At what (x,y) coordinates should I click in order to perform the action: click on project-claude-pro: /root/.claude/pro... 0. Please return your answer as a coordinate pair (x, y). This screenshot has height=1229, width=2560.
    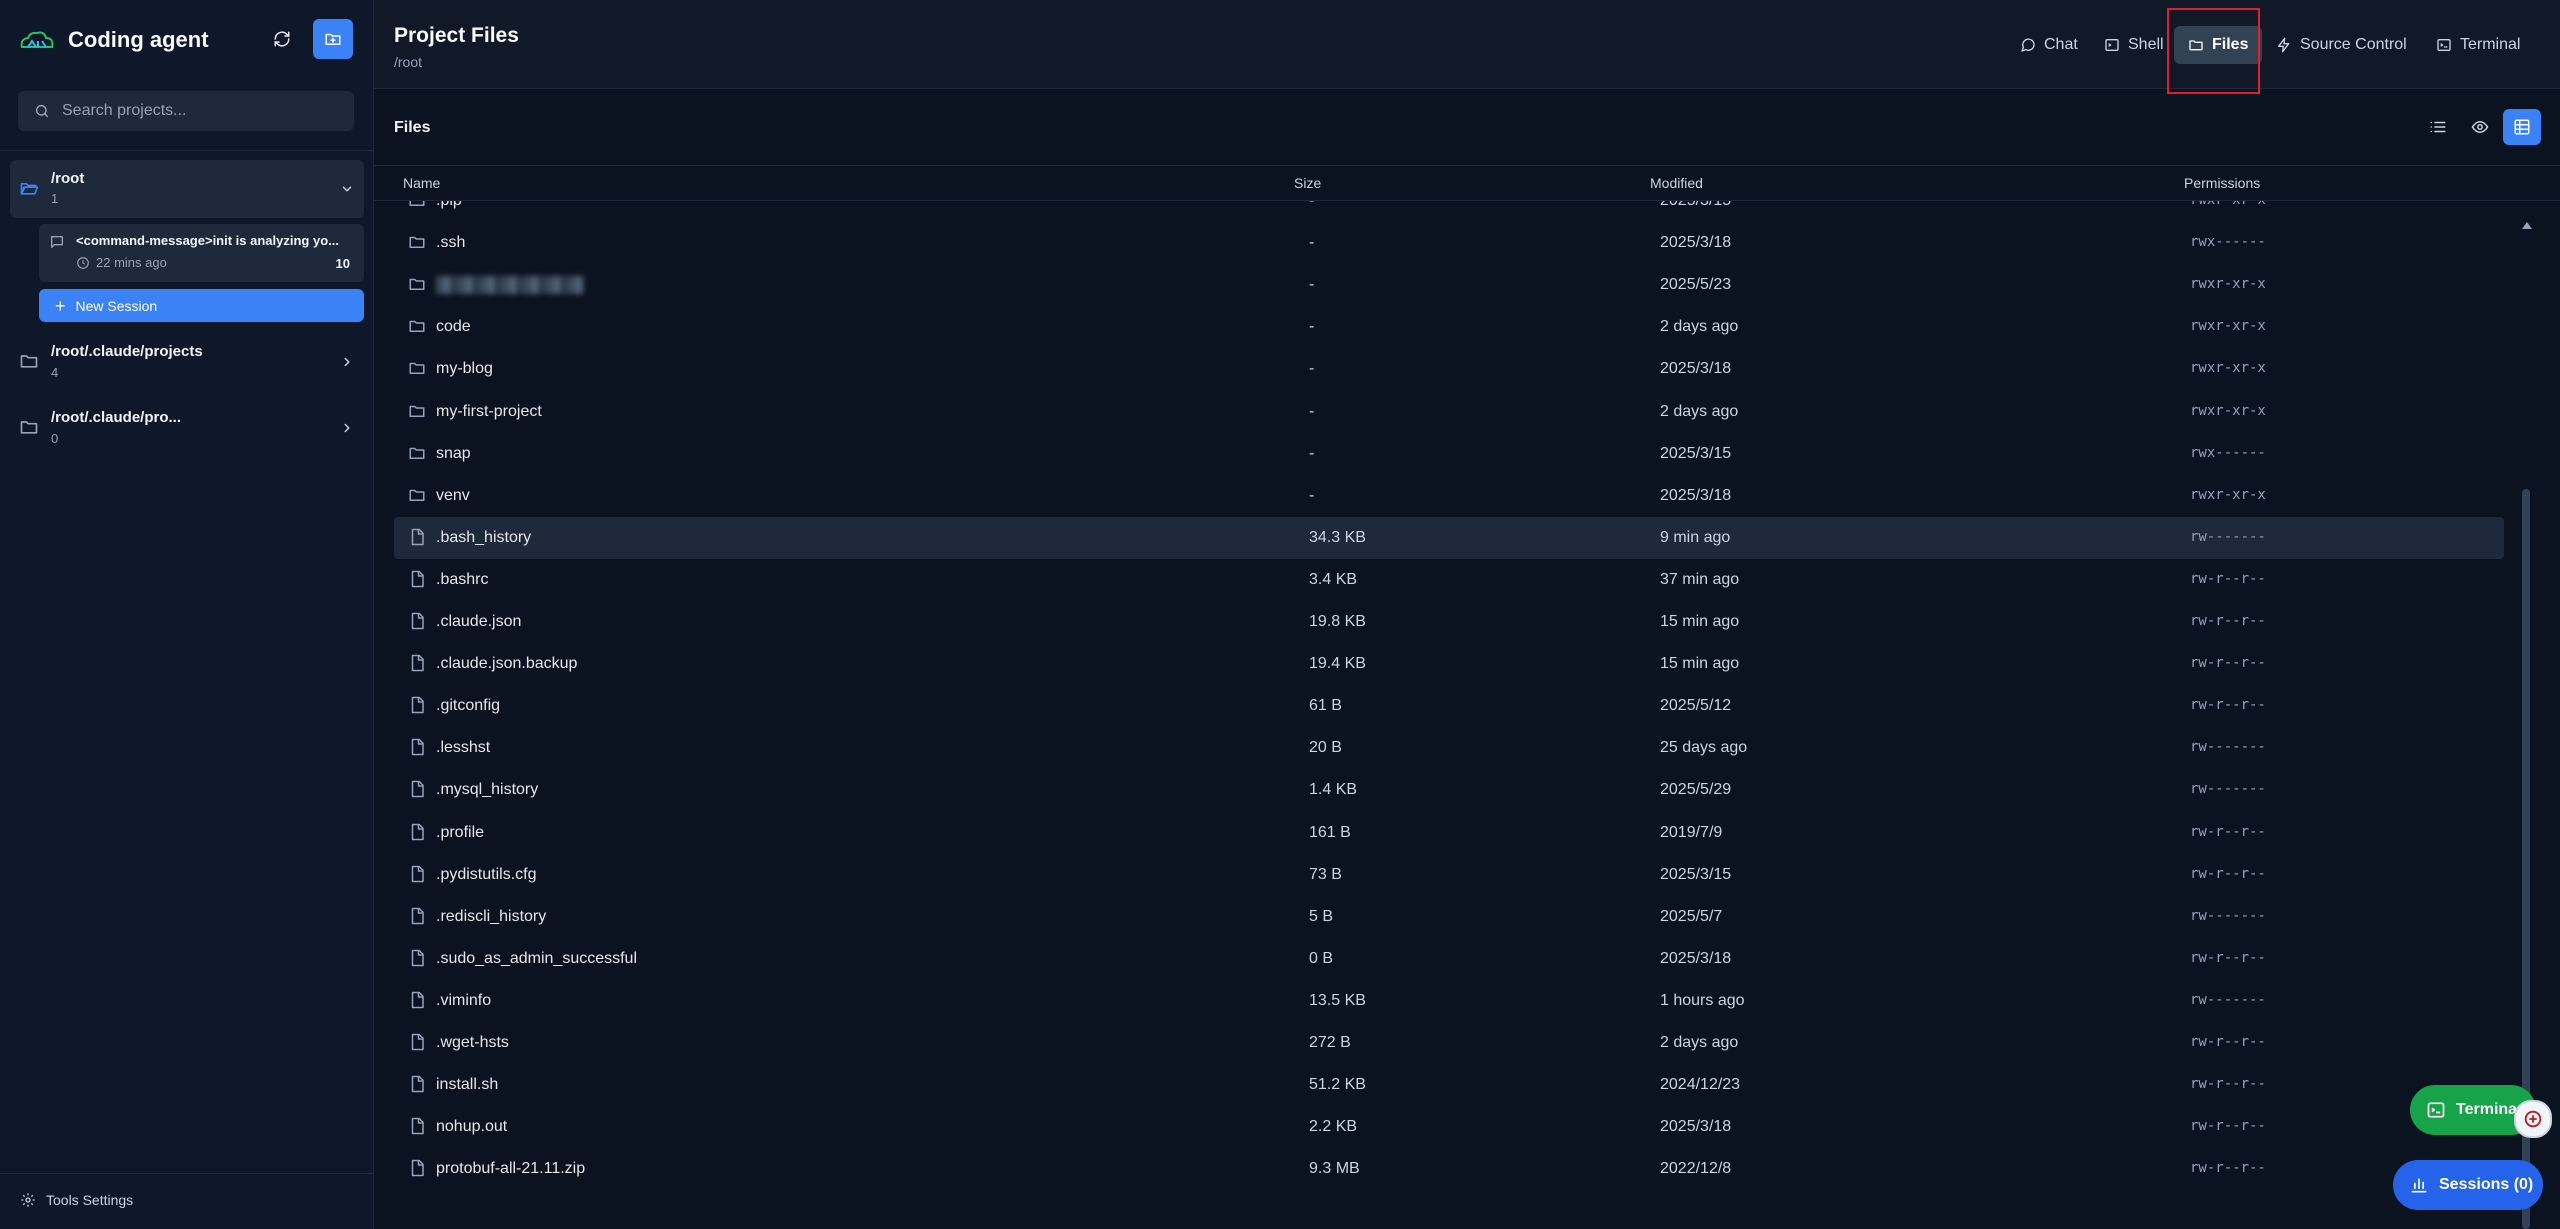
    Looking at the image, I should click on (187, 428).